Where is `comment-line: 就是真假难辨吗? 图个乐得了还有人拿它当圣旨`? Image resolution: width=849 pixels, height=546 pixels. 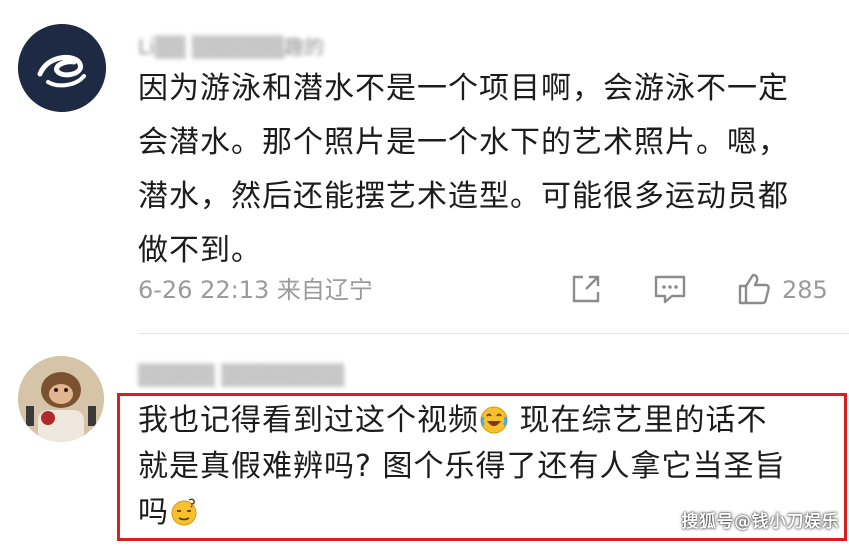 comment-line: 就是真假难辨吗? 图个乐得了还有人拿它当圣旨 is located at coordinates (483, 467).